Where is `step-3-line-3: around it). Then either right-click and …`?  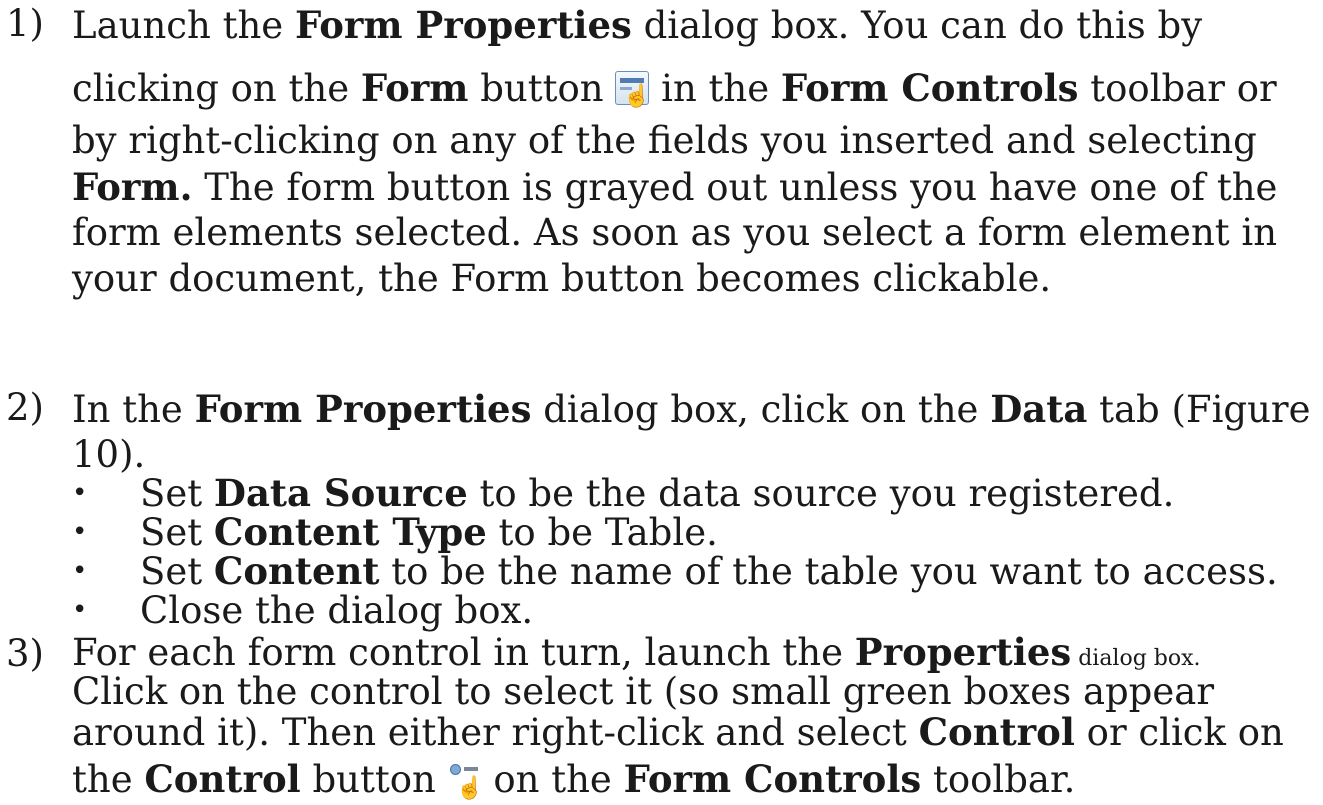
step-3-line-3: around it). Then either right-click and … is located at coordinates (678, 732).